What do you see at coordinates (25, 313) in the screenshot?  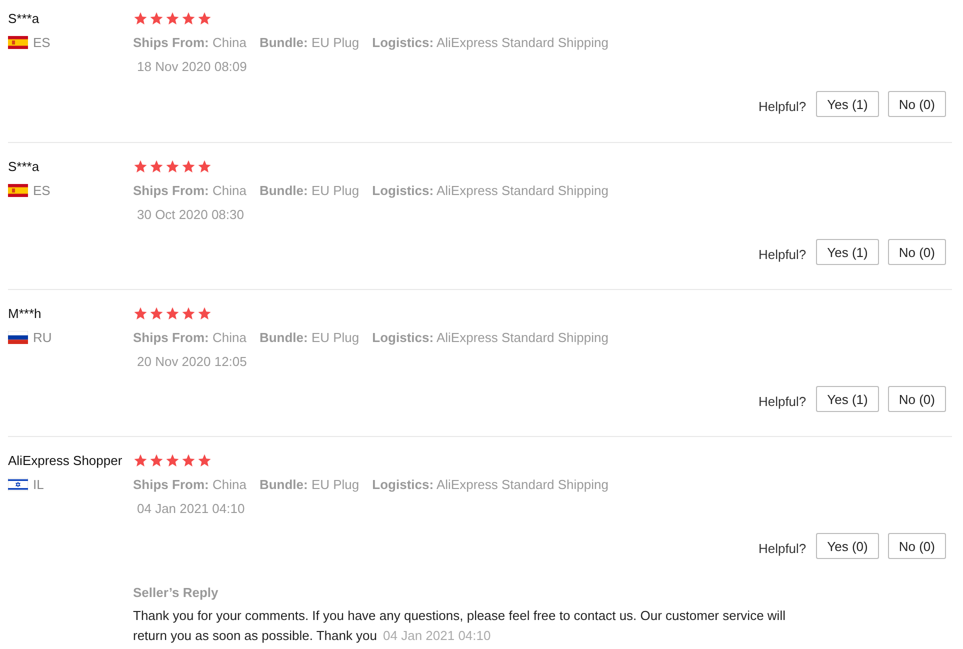 I see `reviewer-name: M***h` at bounding box center [25, 313].